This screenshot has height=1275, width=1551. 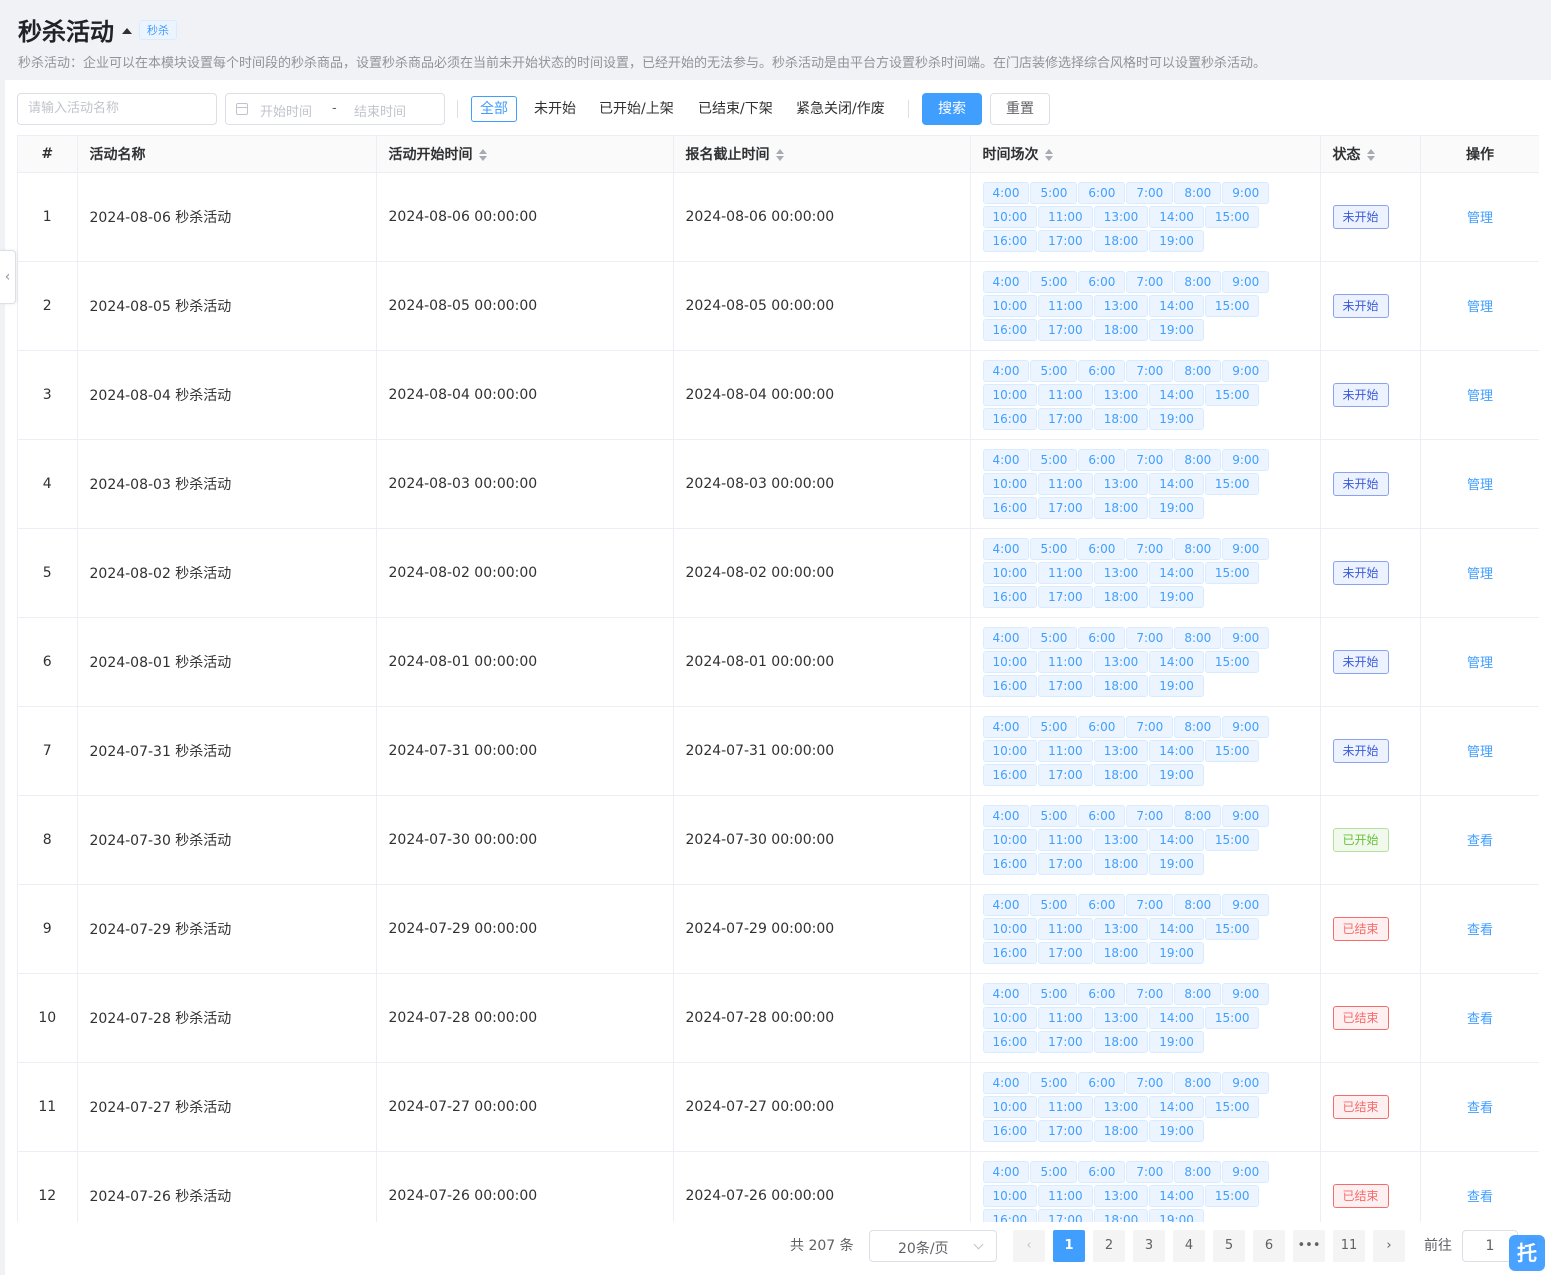 What do you see at coordinates (1109, 1246) in the screenshot?
I see `page-number-button: 2` at bounding box center [1109, 1246].